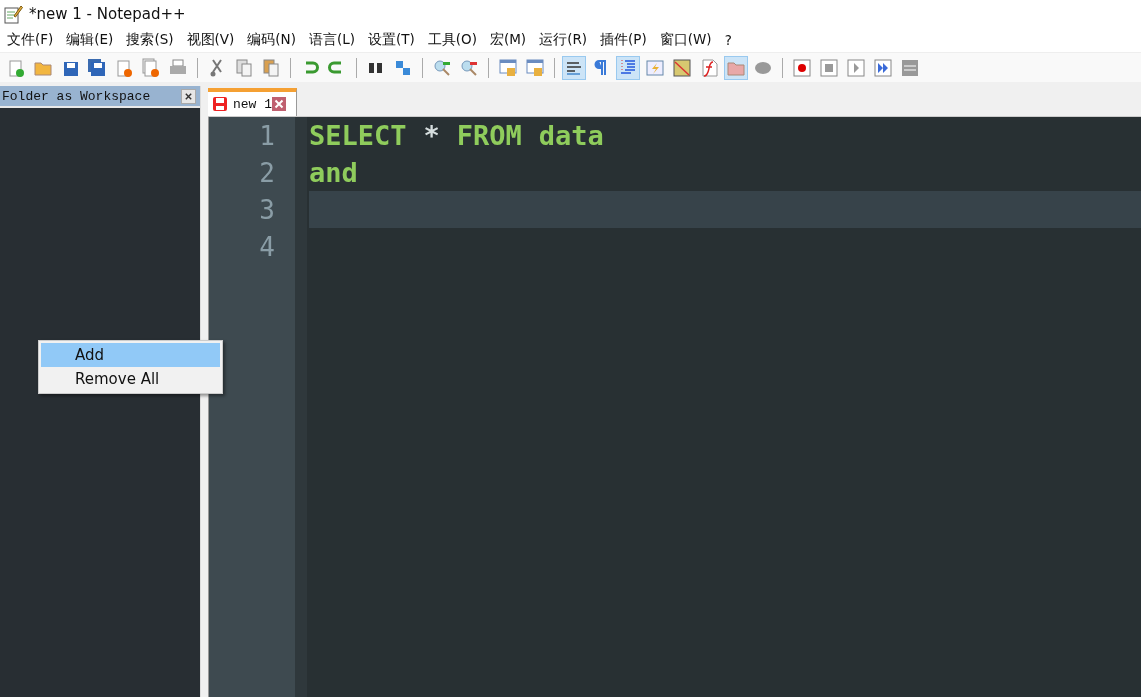  Describe the element at coordinates (267, 209) in the screenshot. I see `line-number: 3` at that location.